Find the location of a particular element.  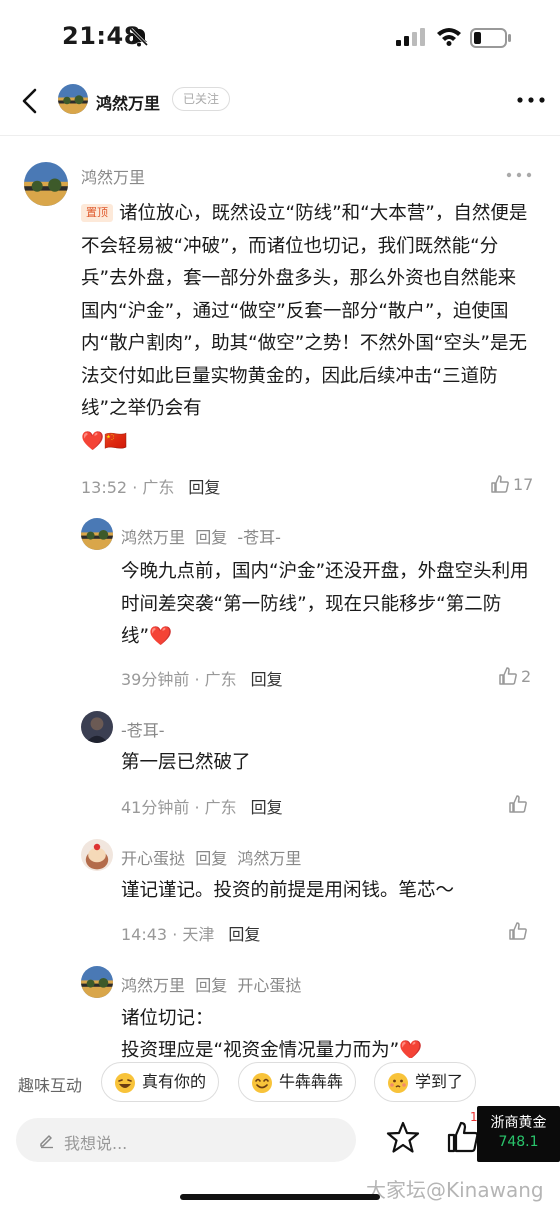

reply-header: 鸿然万里 回复 -苍耳- is located at coordinates (201, 536).